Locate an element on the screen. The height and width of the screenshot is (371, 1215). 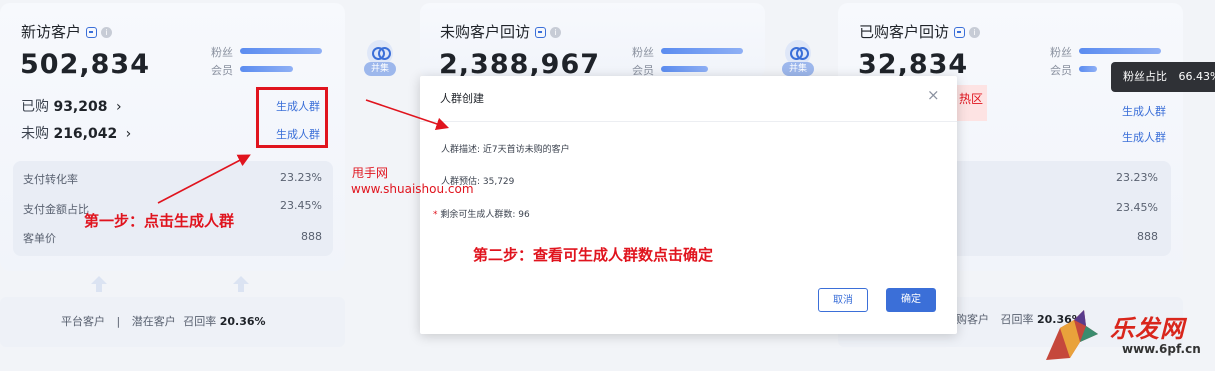
card1-value: 502,834 is located at coordinates (85, 64).